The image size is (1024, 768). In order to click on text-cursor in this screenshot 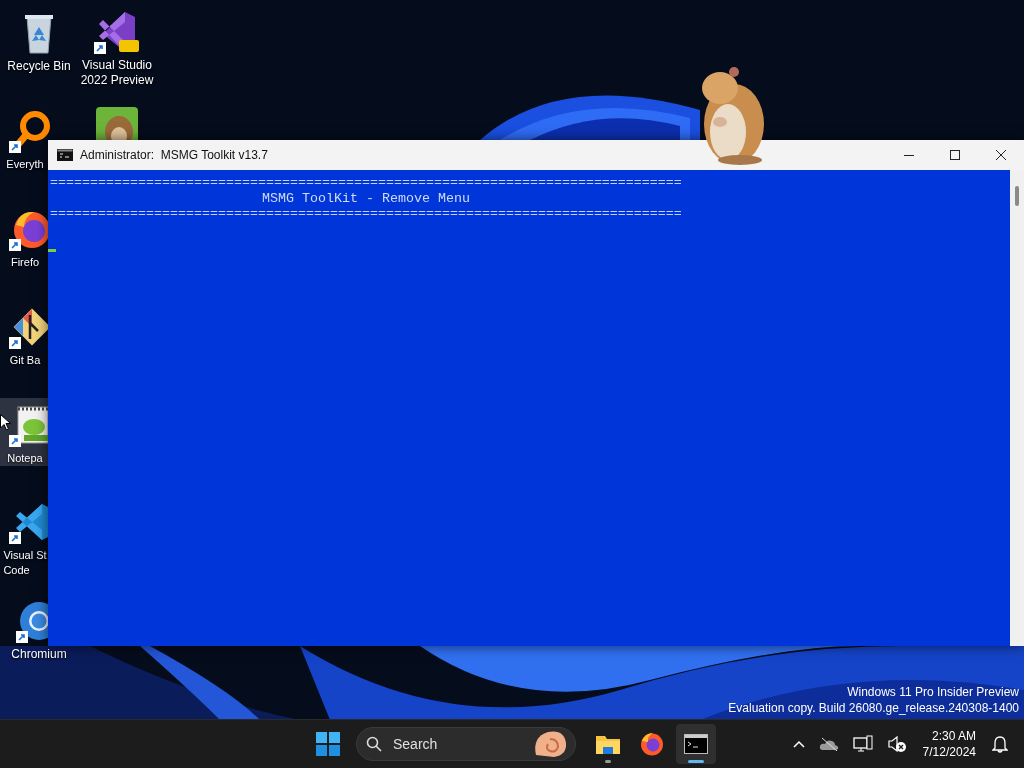, I will do `click(52, 250)`.